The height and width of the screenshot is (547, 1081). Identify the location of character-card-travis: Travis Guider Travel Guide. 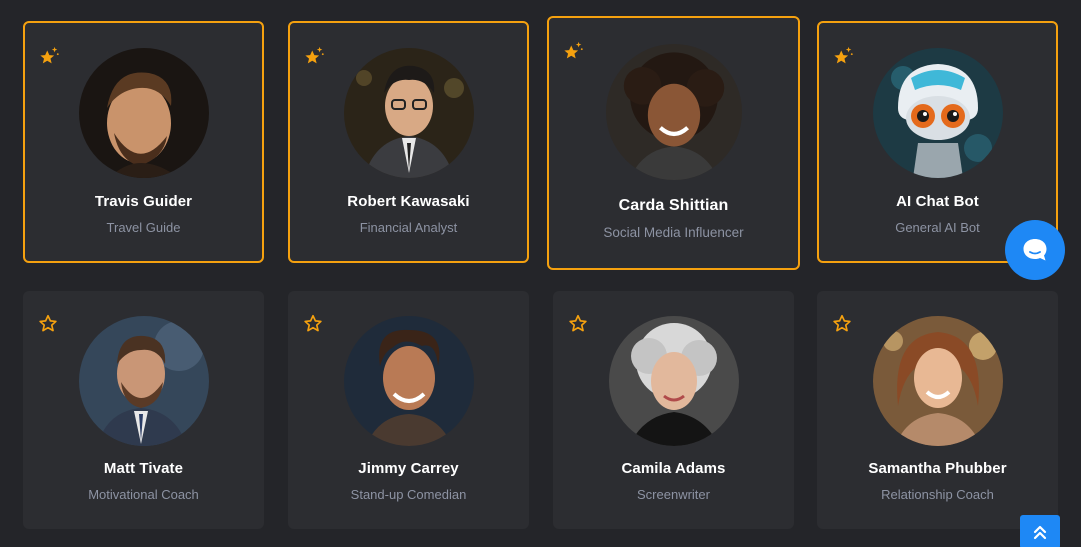
(143, 142).